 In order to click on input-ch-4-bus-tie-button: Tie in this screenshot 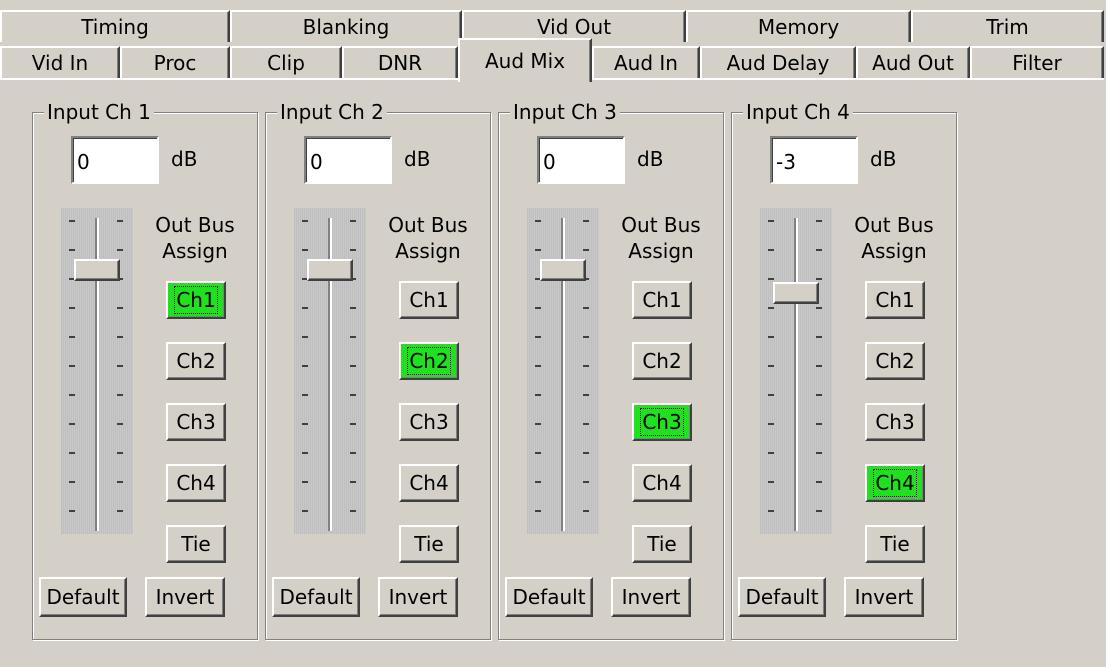, I will do `click(895, 544)`.